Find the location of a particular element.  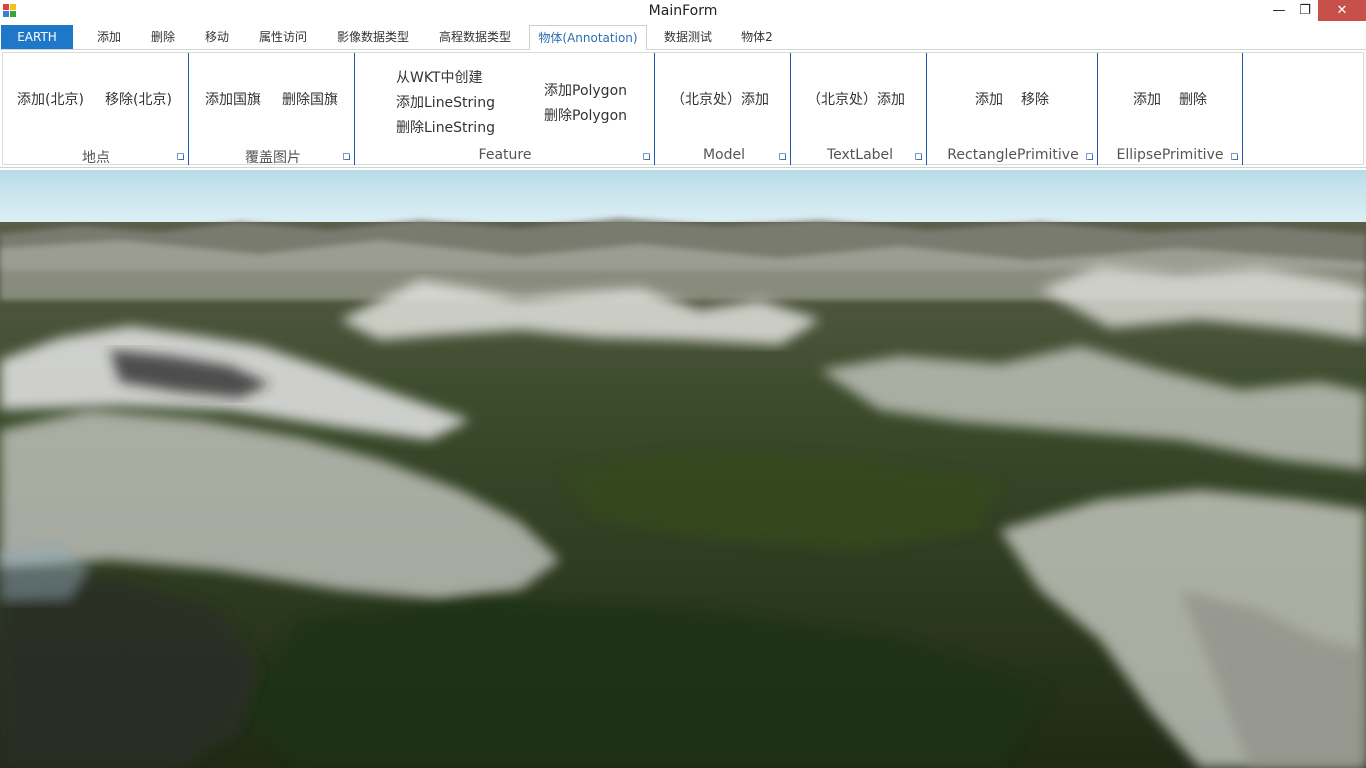

create-from-wkt-button: 从WKT中创建 is located at coordinates (439, 77).